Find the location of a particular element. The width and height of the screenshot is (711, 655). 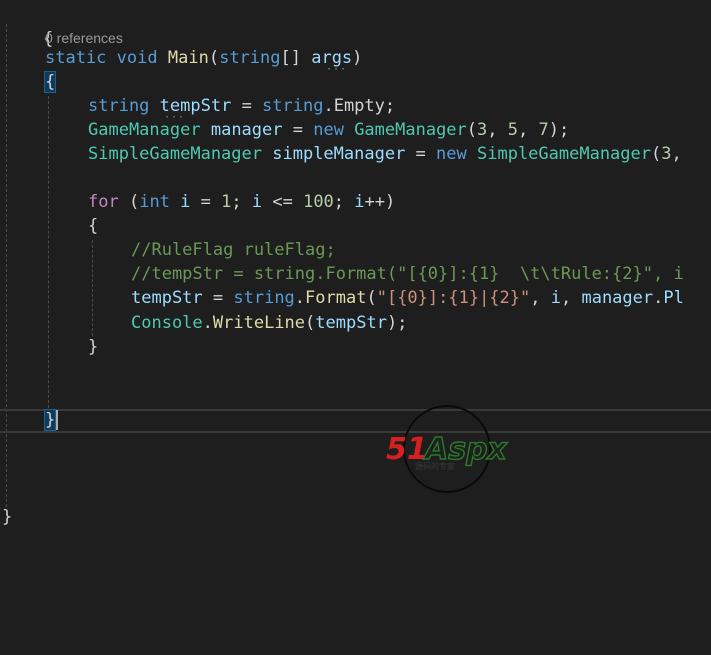

watermark-logo: 51 Aspx 源码的专家 is located at coordinates (450, 449).